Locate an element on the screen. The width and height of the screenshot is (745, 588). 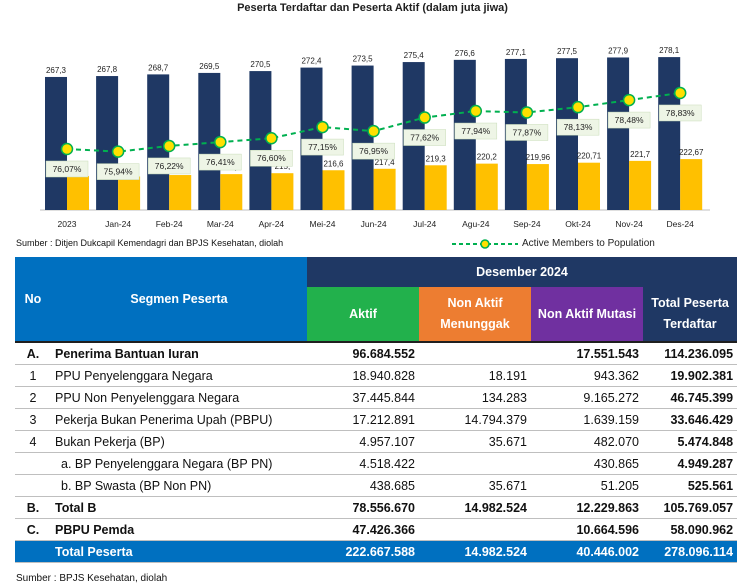
row-aktif: 78.556.670 is located at coordinates (363, 507).